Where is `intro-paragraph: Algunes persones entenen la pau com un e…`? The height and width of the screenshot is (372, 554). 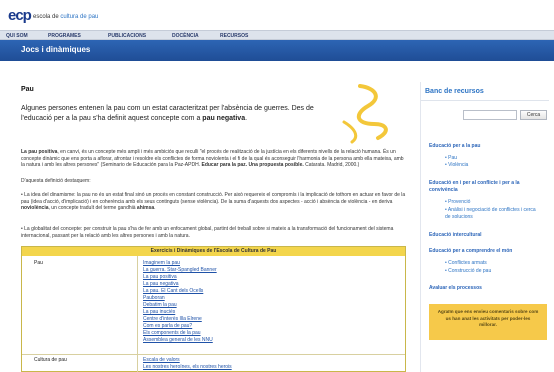
intro-paragraph: Algunes persones entenen la pau com un e… is located at coordinates (173, 114).